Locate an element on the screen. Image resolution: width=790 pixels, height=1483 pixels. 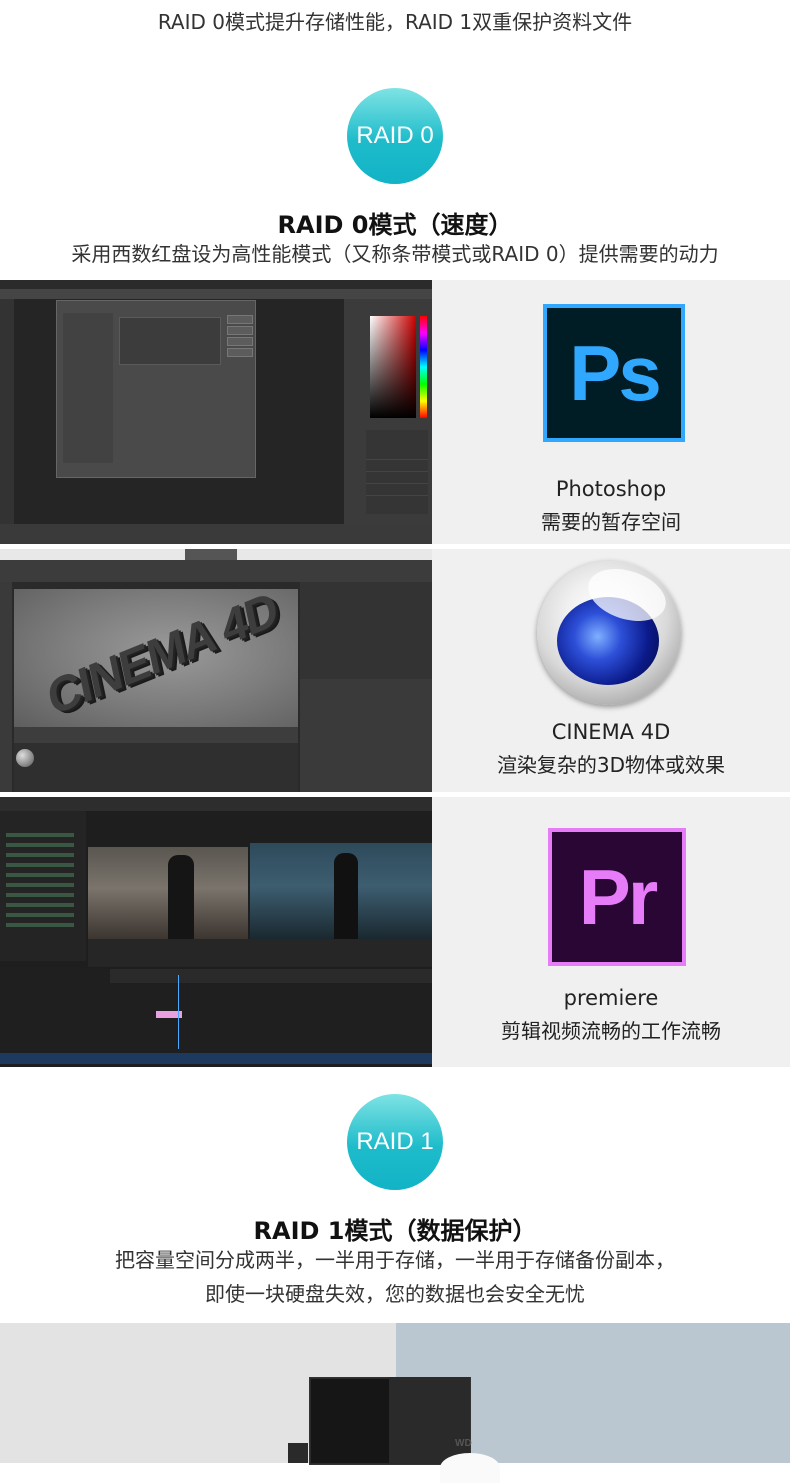
photoshop-icon: Ps is located at coordinates (614, 373).